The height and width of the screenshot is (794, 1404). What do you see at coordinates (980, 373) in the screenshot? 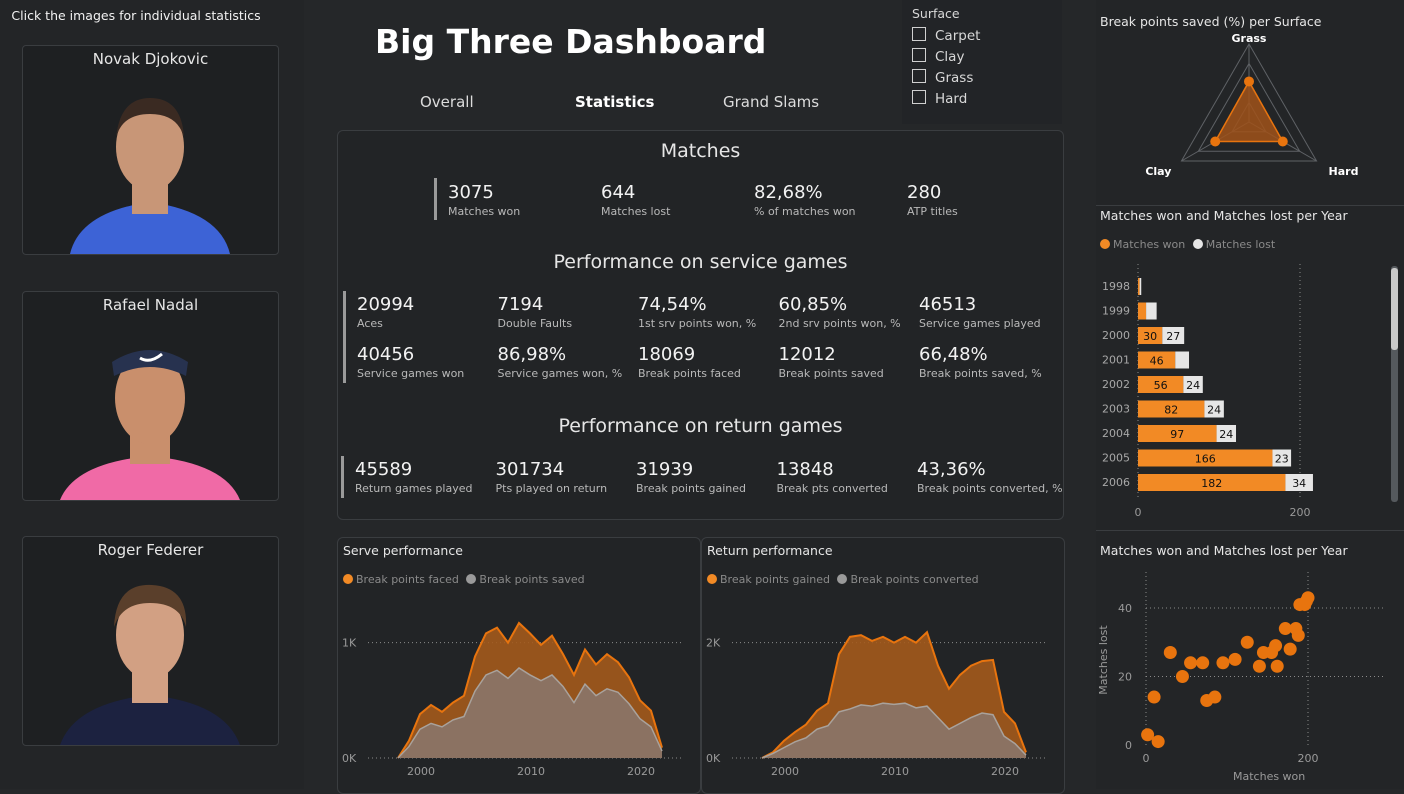
I see `kpi-label: Break points saved, %` at bounding box center [980, 373].